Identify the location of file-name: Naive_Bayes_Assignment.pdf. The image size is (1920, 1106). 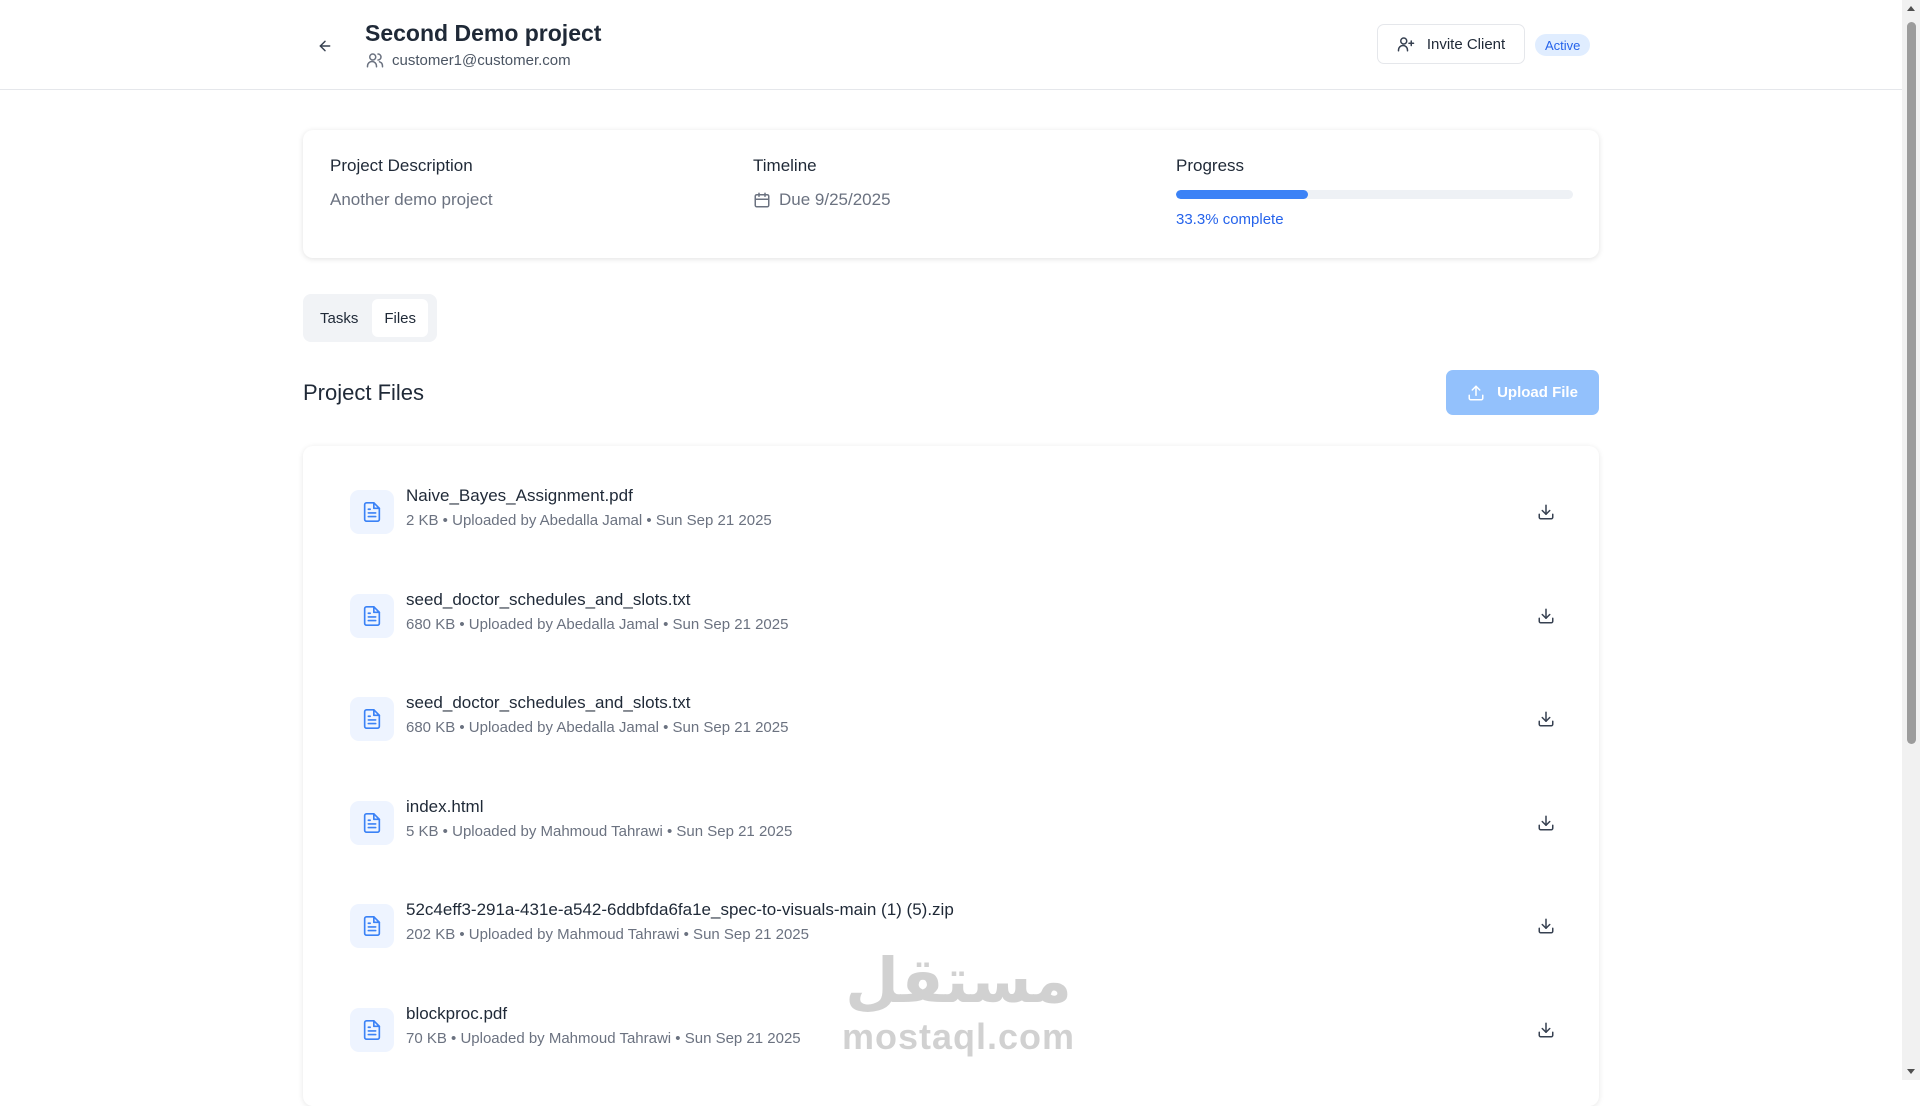
(519, 495).